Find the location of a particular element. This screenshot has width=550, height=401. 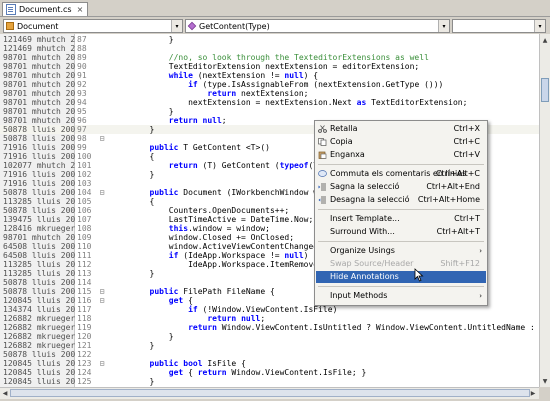

vertical-scrollbar: ▲ ▼ is located at coordinates (544, 210).